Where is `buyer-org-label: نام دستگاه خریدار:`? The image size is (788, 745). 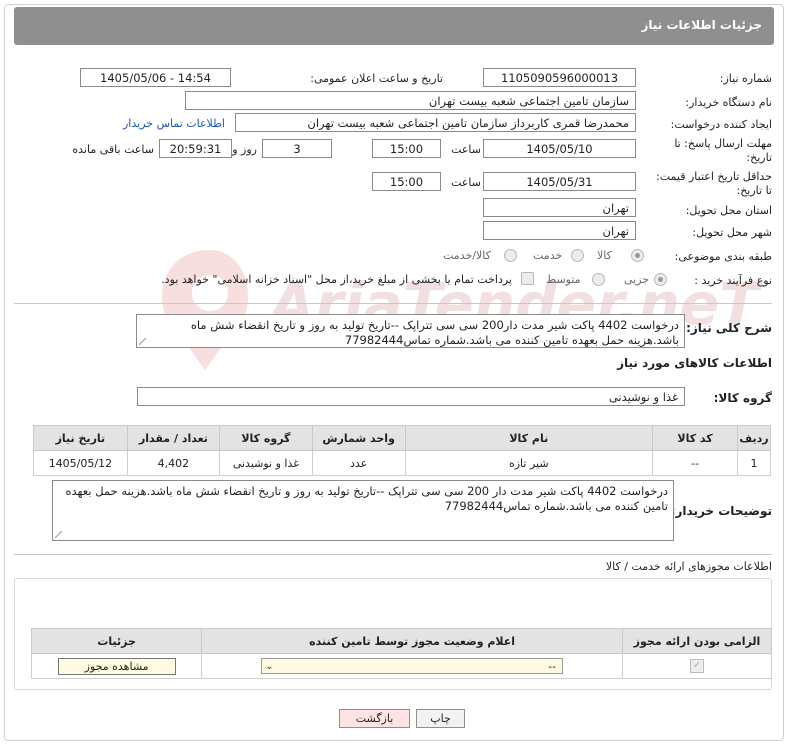
buyer-org-label: نام دستگاه خریدار: is located at coordinates (728, 102).